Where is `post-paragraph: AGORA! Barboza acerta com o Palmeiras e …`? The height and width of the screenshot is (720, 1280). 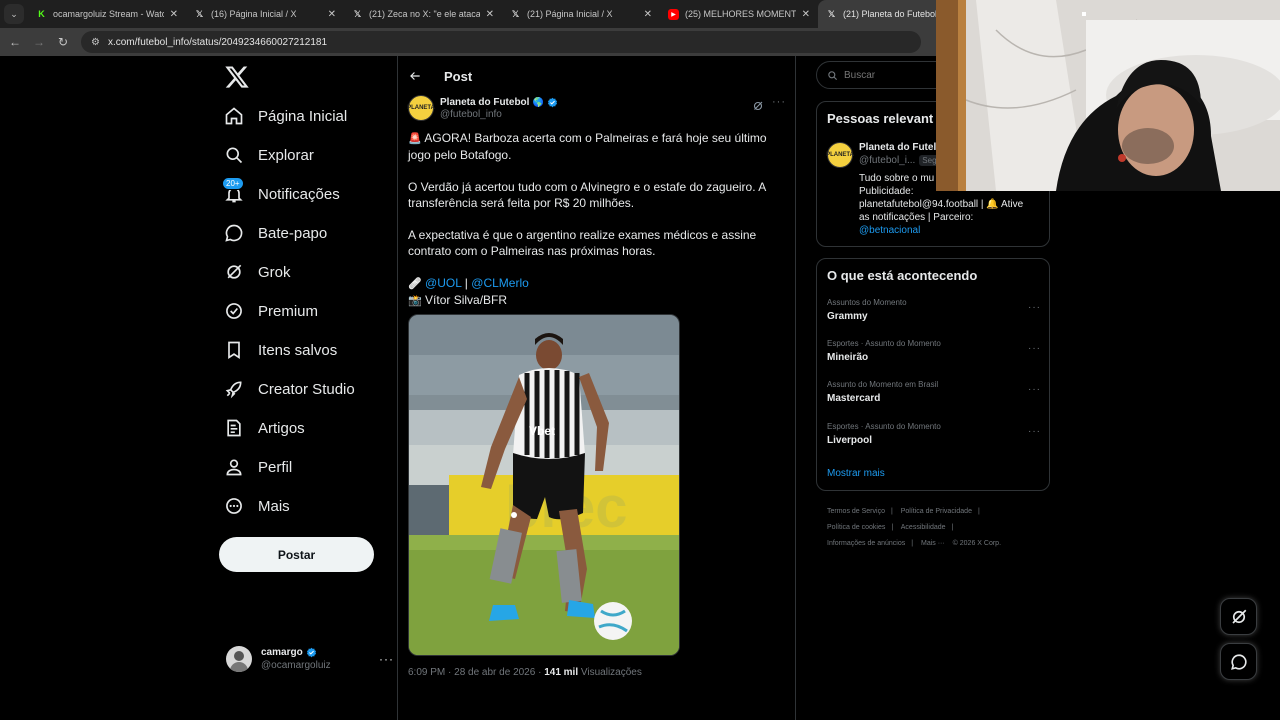
post-paragraph: AGORA! Barboza acerta com o Palmeiras e … is located at coordinates (587, 146).